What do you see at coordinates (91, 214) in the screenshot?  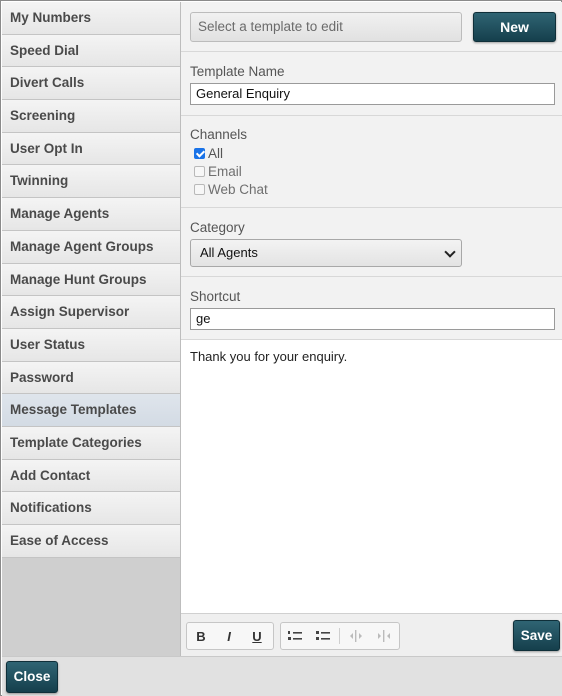 I see `sidebar-item-manage-agents: Manage Agents` at bounding box center [91, 214].